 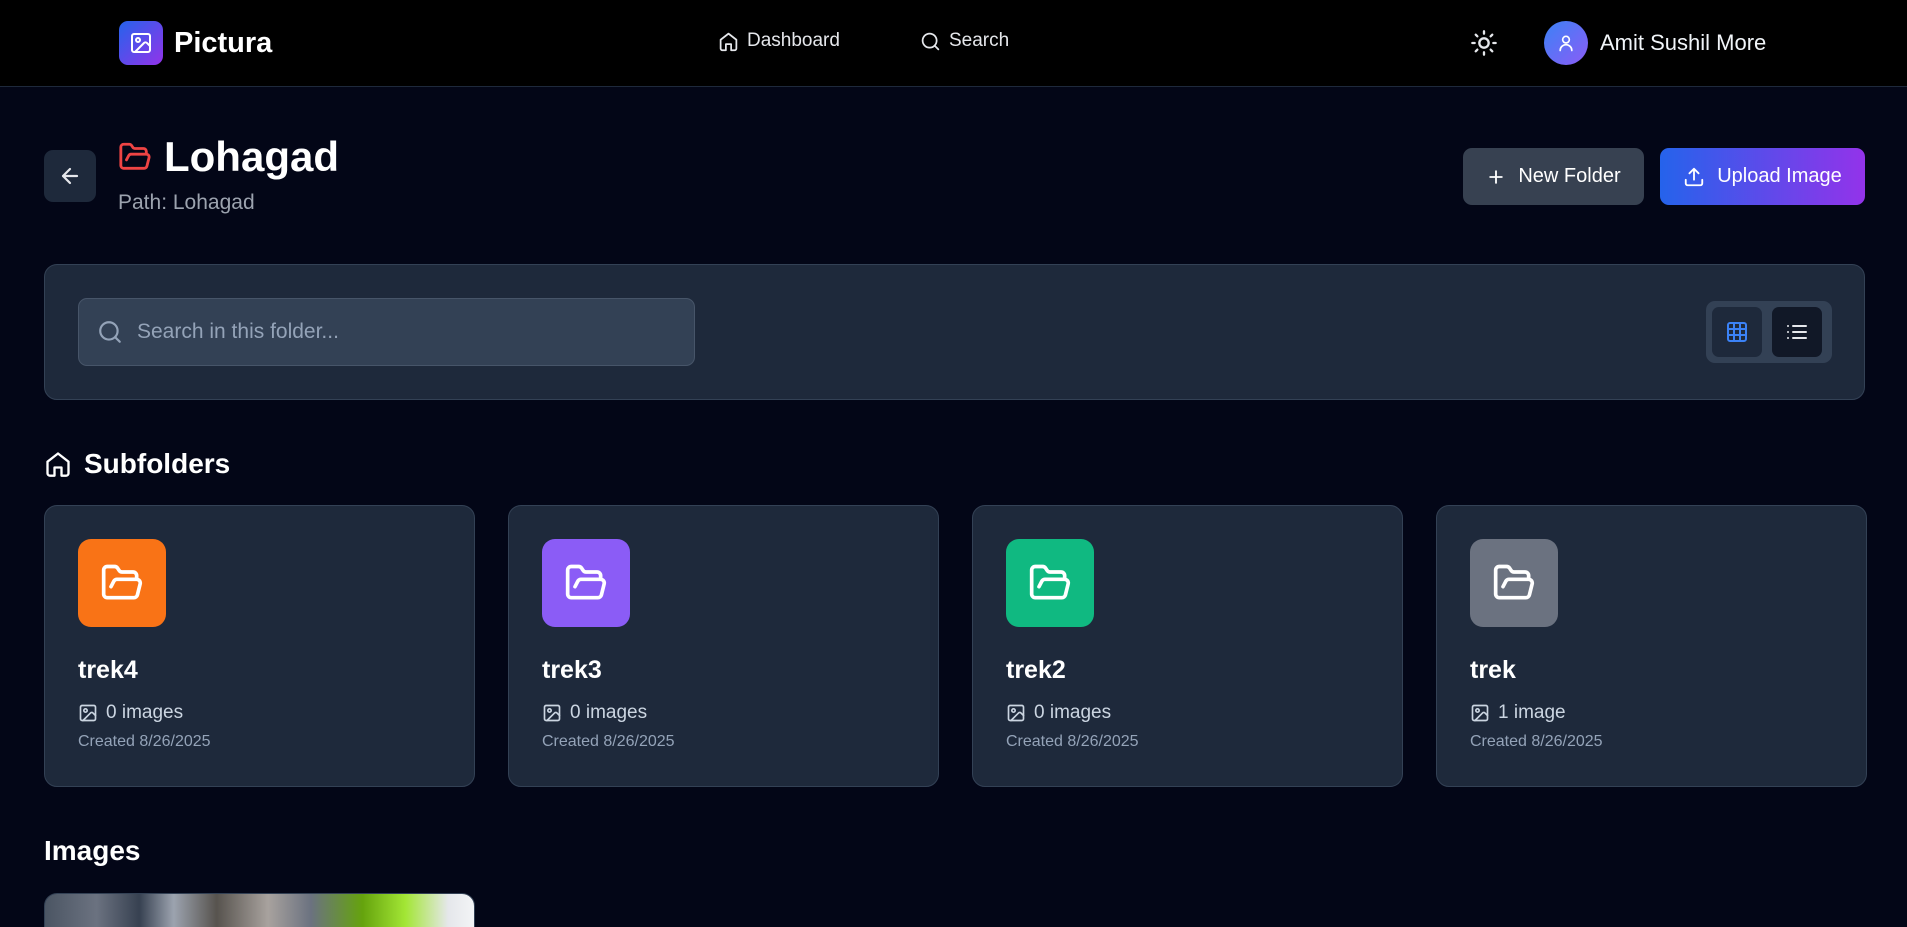 What do you see at coordinates (259, 910) in the screenshot?
I see `image-thumbnail` at bounding box center [259, 910].